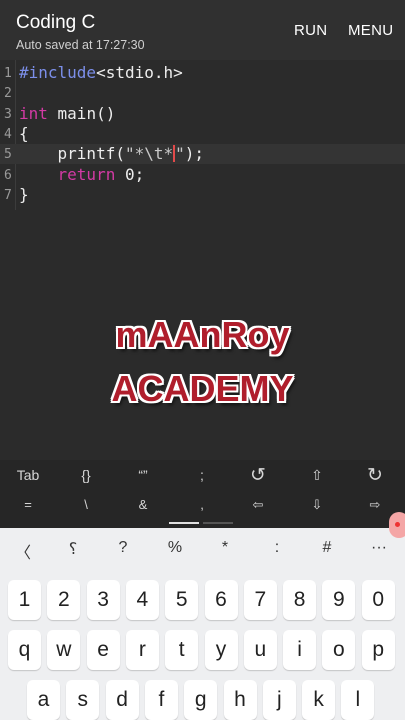  What do you see at coordinates (221, 650) in the screenshot?
I see `key-y: y` at bounding box center [221, 650].